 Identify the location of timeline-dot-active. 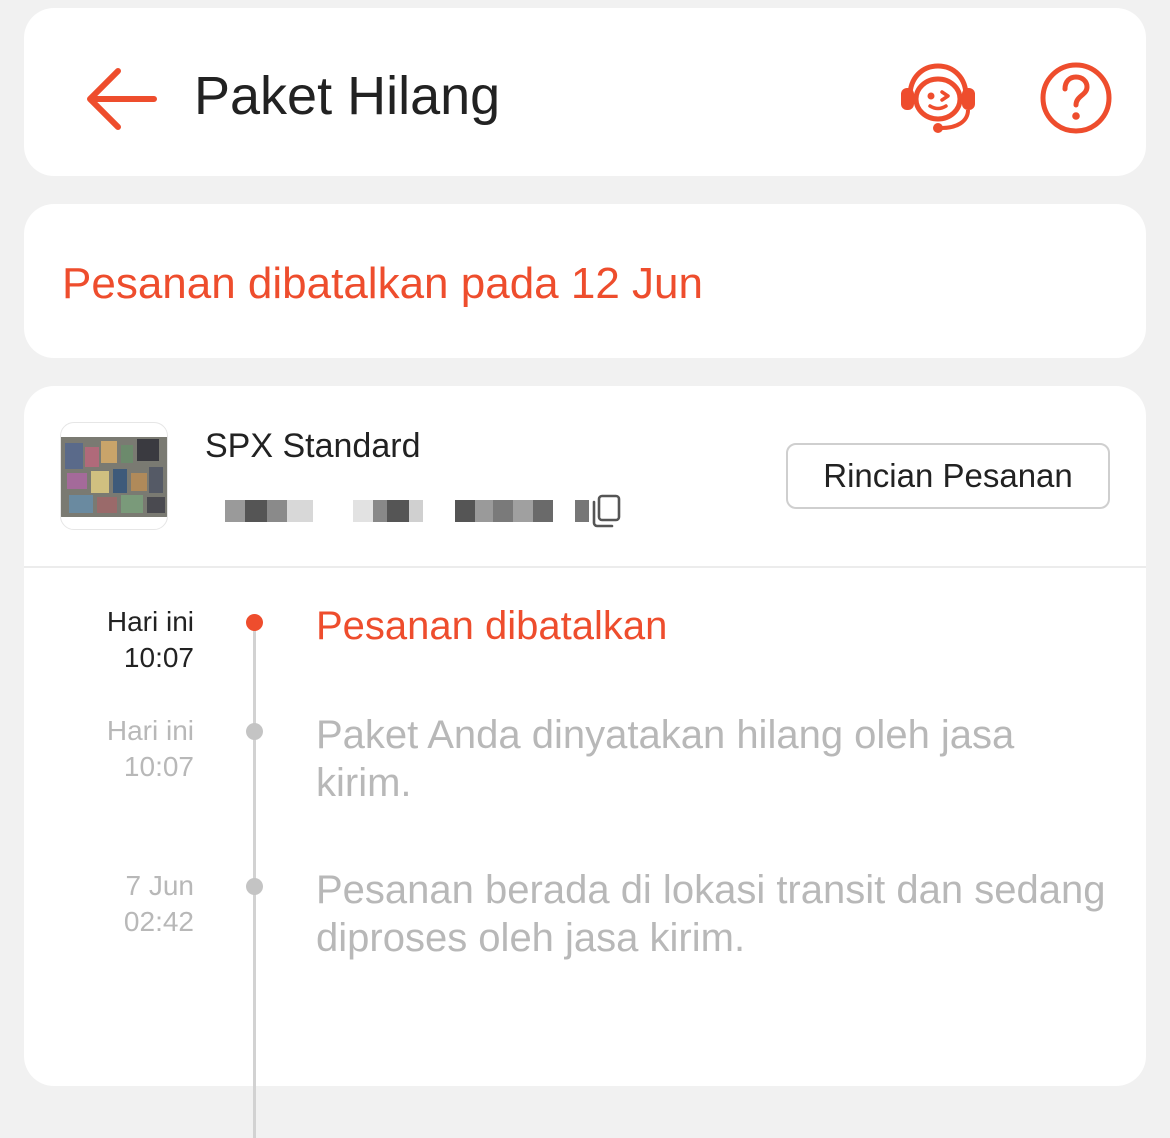
(254, 622).